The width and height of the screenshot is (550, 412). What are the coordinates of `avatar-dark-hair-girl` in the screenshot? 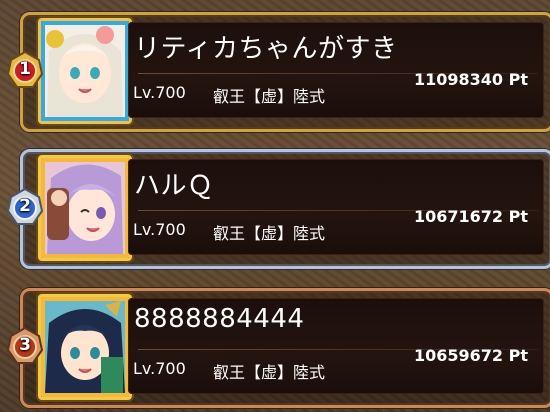 It's located at (85, 347).